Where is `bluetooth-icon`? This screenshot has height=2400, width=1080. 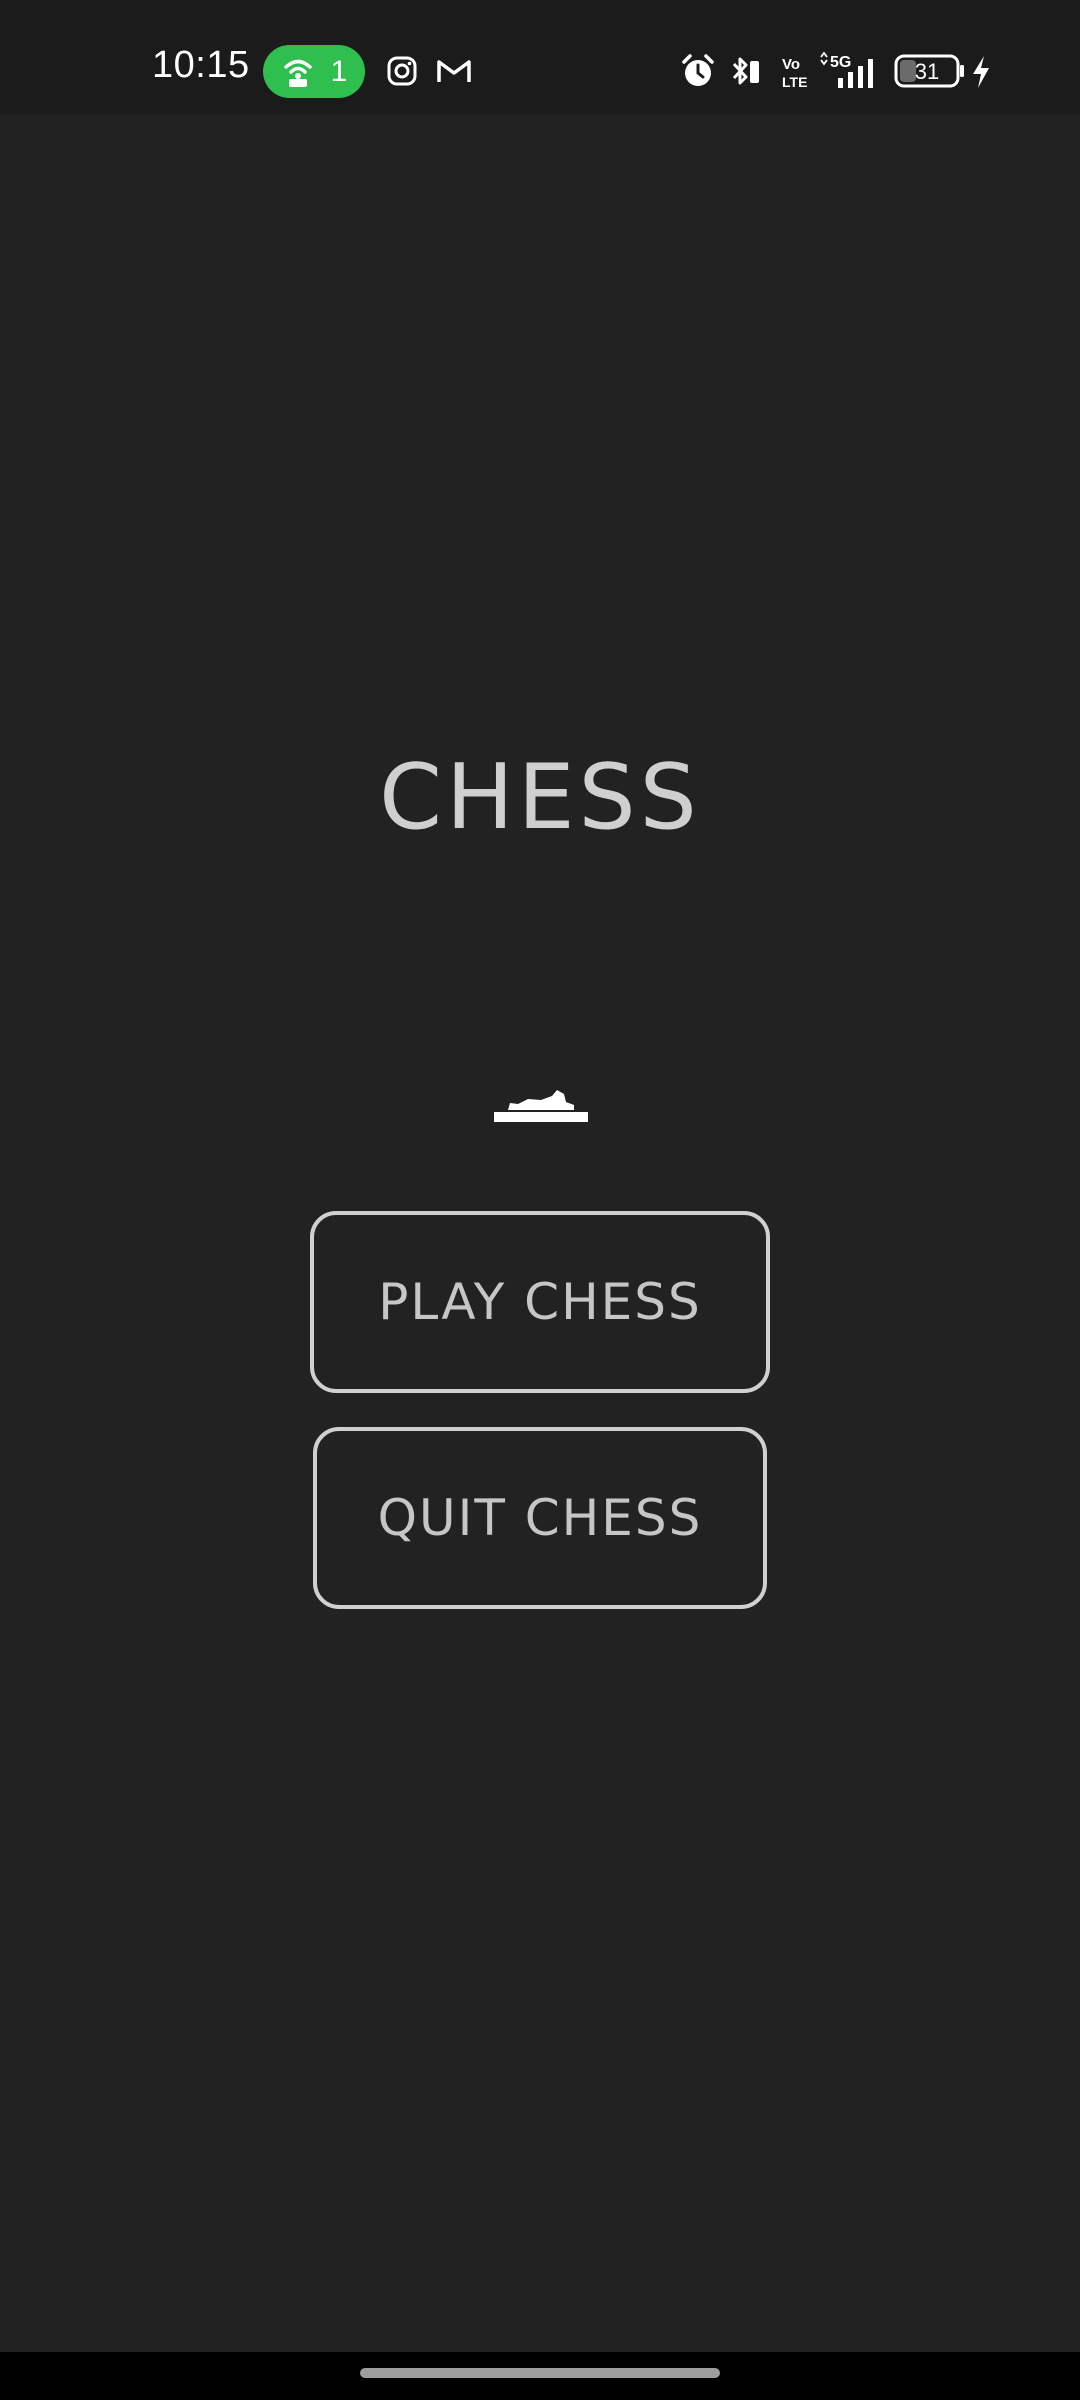
bluetooth-icon is located at coordinates (745, 71).